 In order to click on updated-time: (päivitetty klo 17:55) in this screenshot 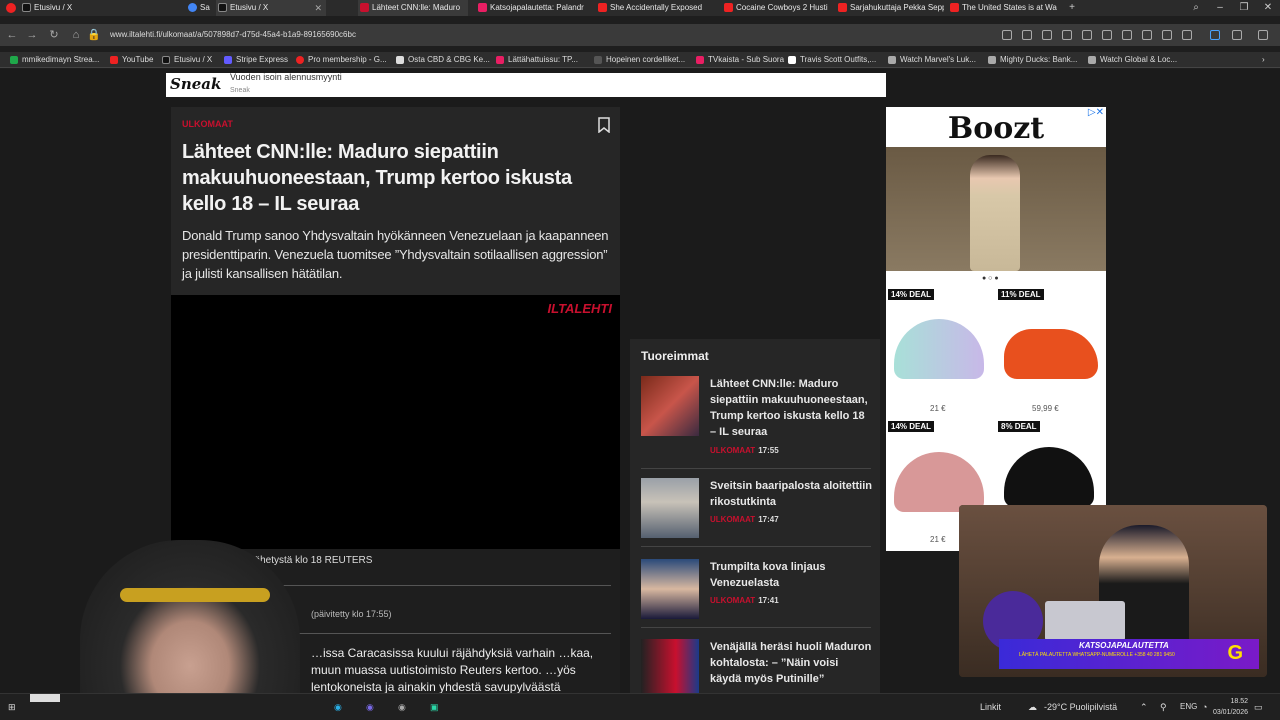, I will do `click(351, 614)`.